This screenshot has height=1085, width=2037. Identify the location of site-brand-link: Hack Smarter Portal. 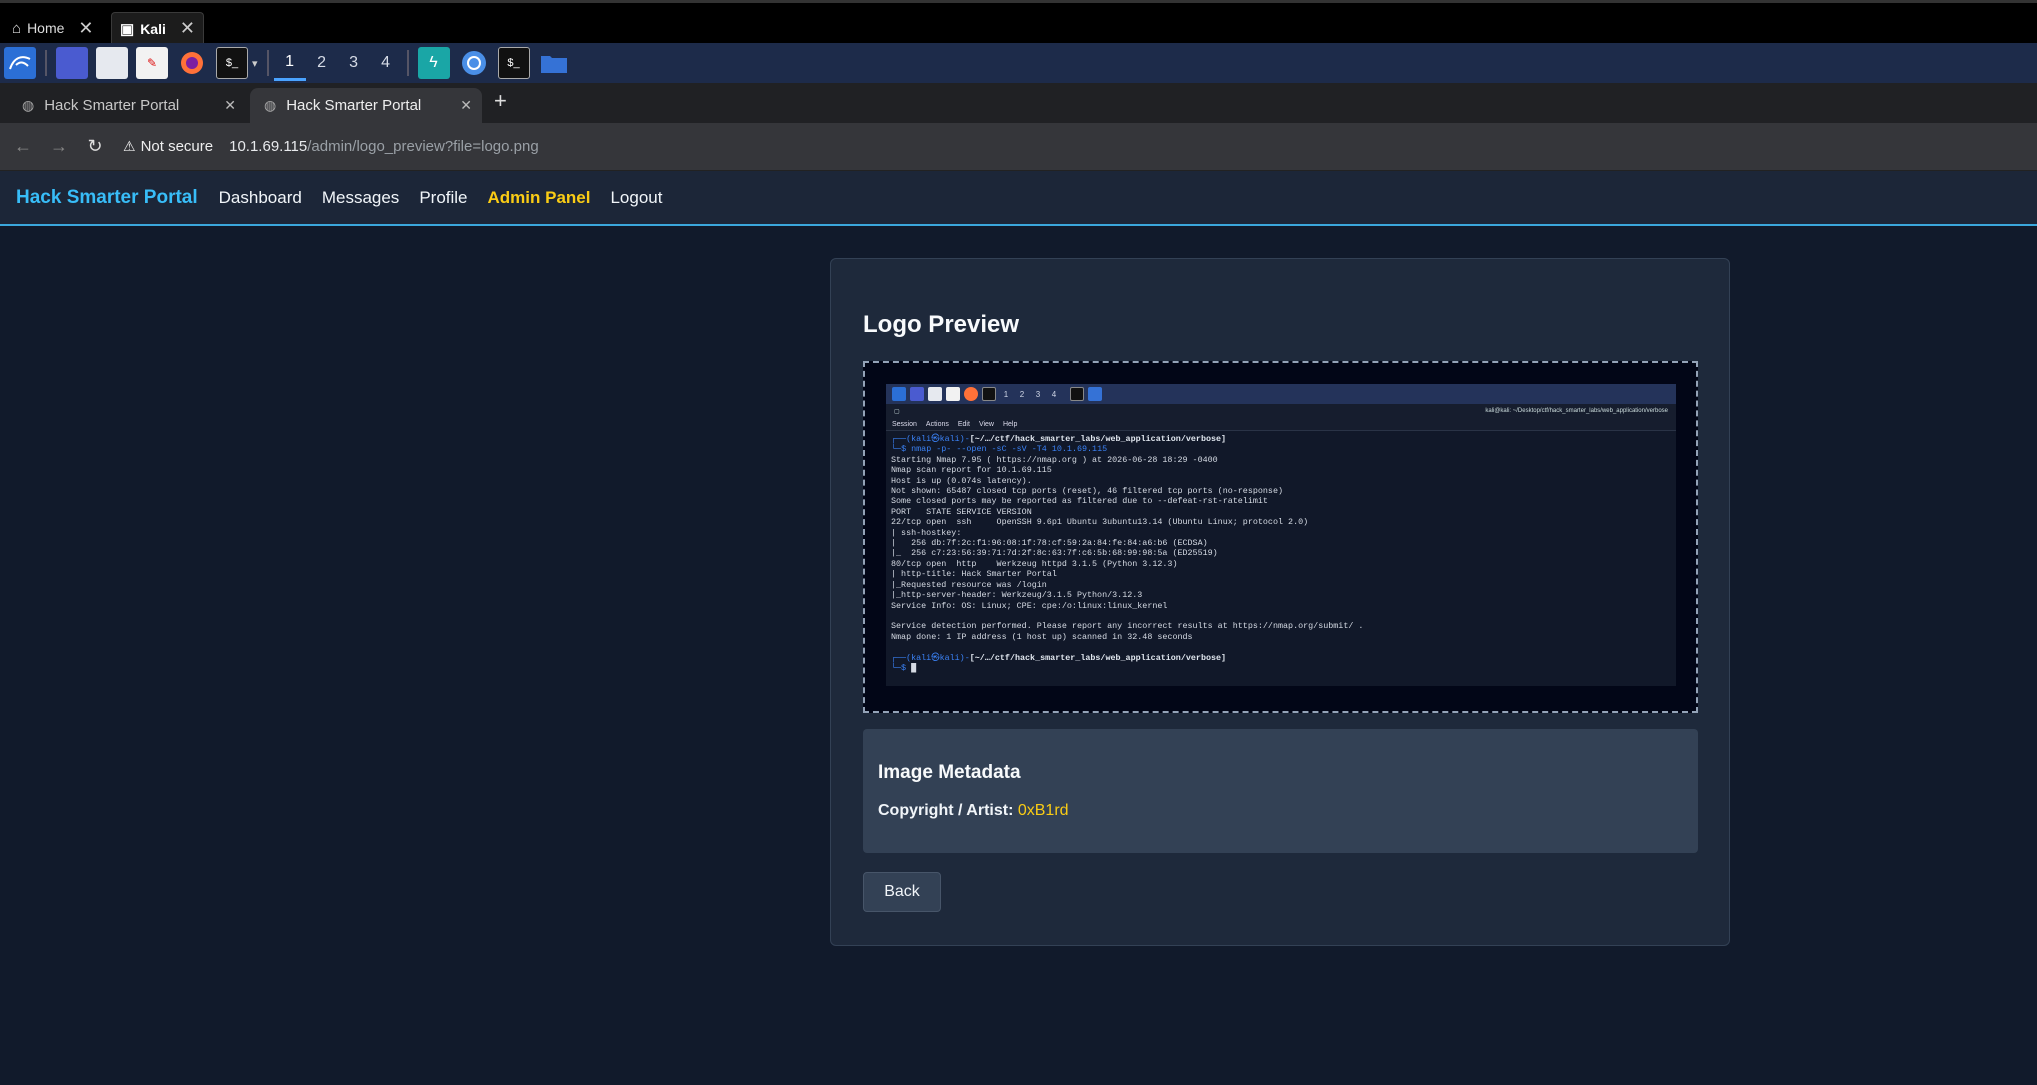
(107, 198).